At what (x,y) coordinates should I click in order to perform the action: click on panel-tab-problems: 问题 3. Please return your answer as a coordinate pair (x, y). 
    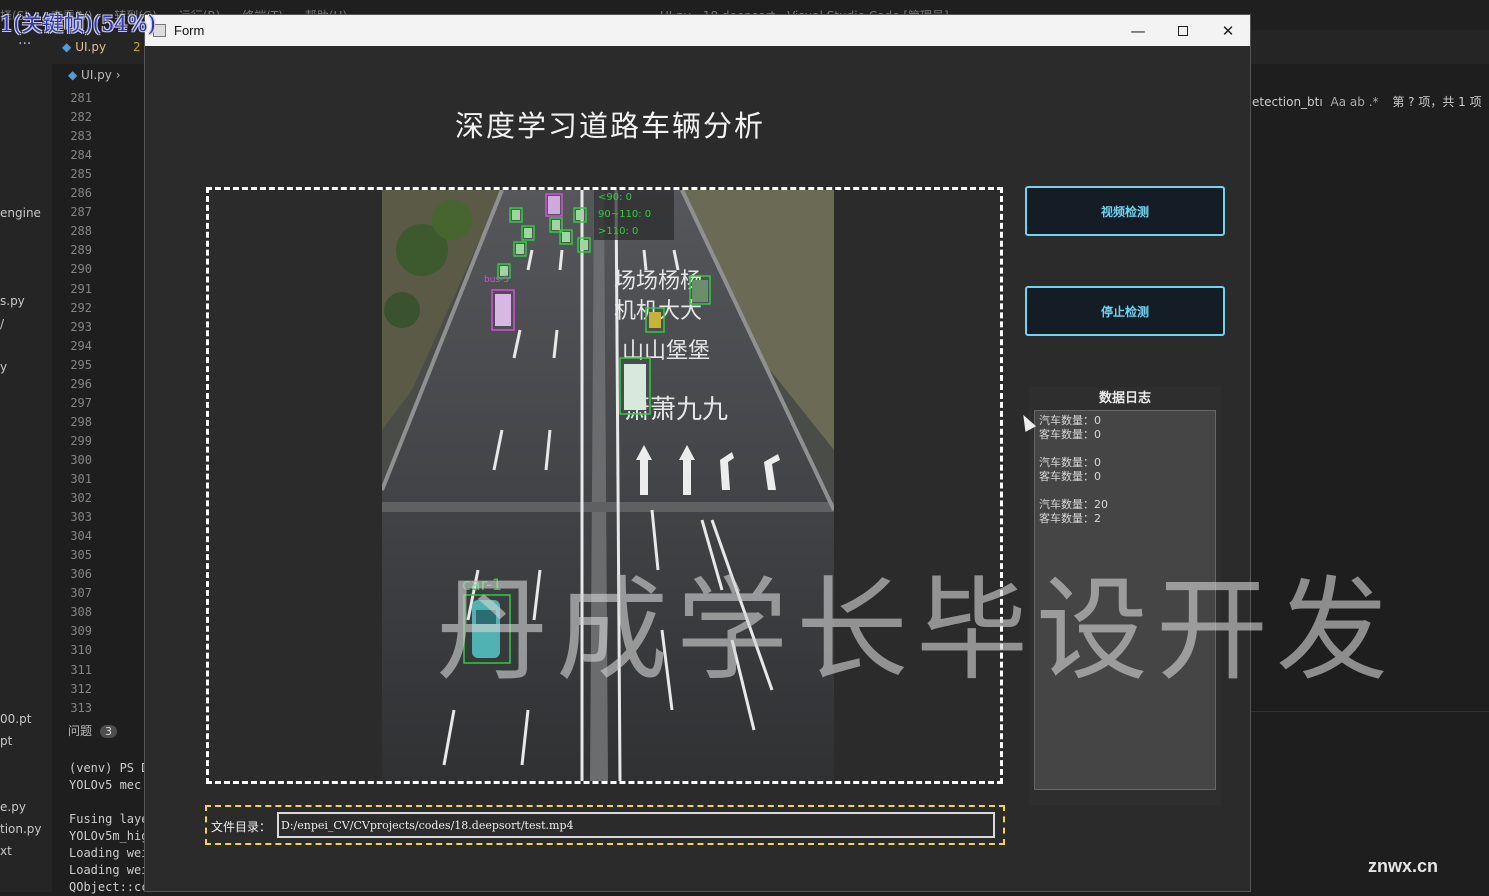
    Looking at the image, I should click on (93, 730).